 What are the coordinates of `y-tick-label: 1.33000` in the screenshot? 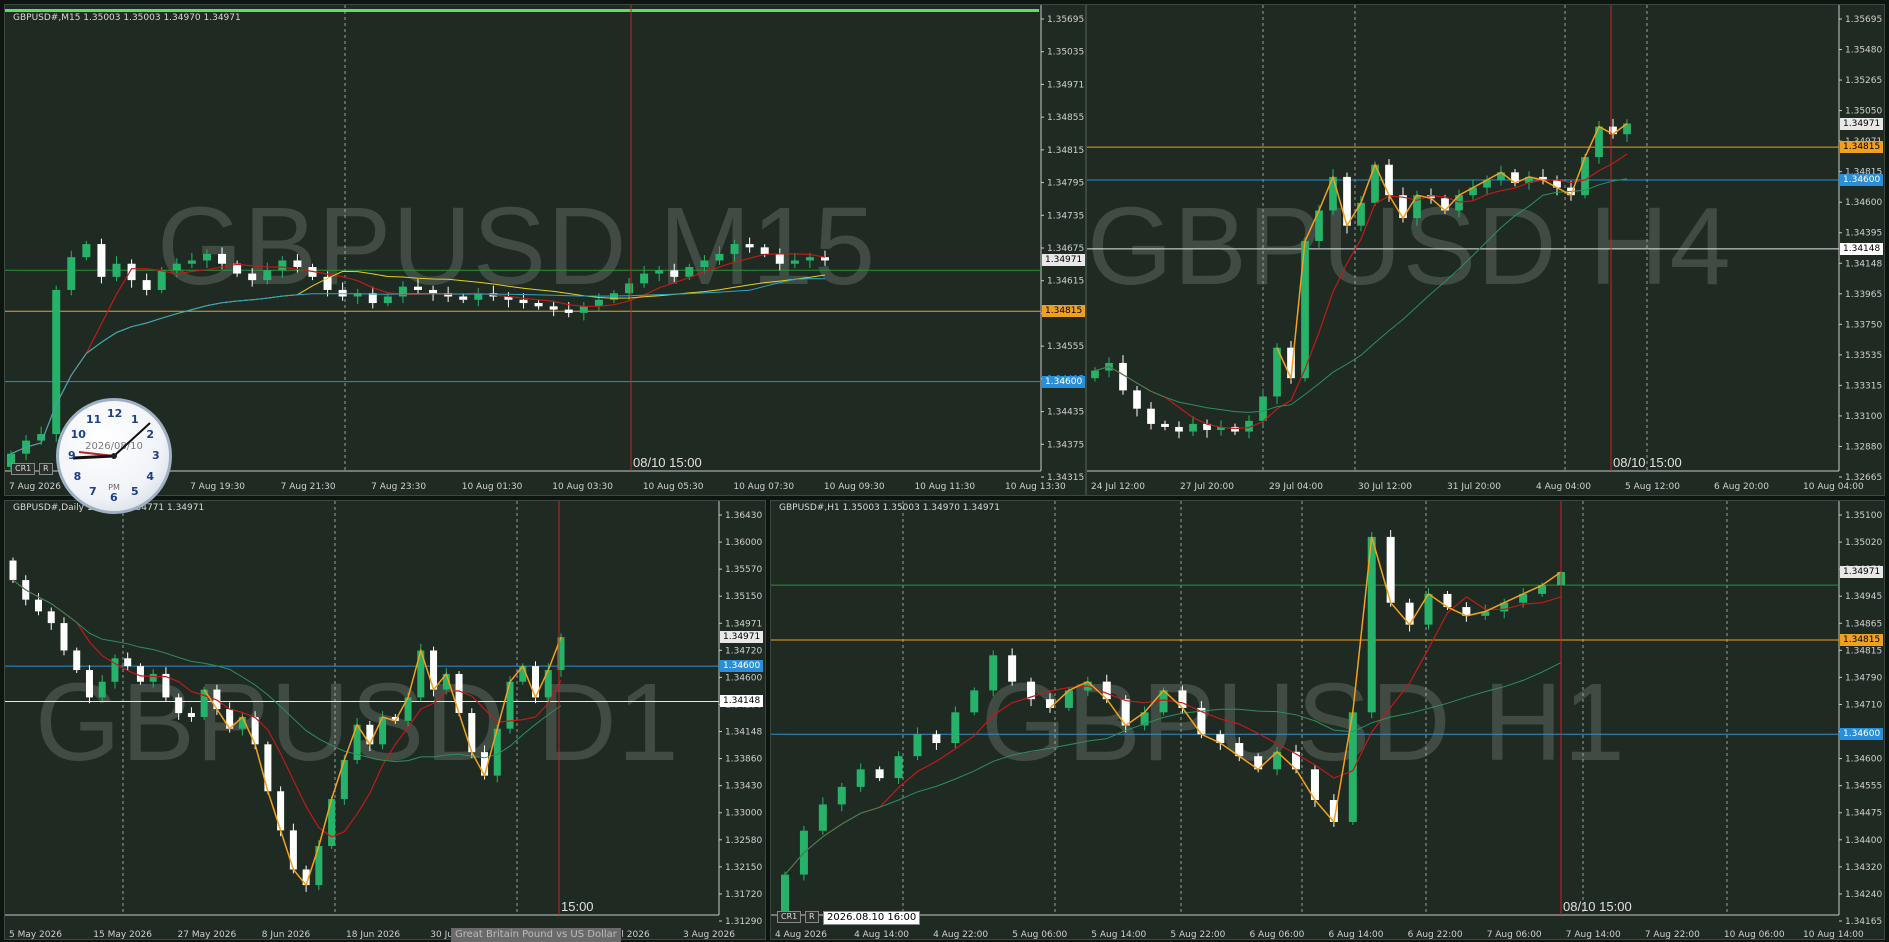 It's located at (743, 814).